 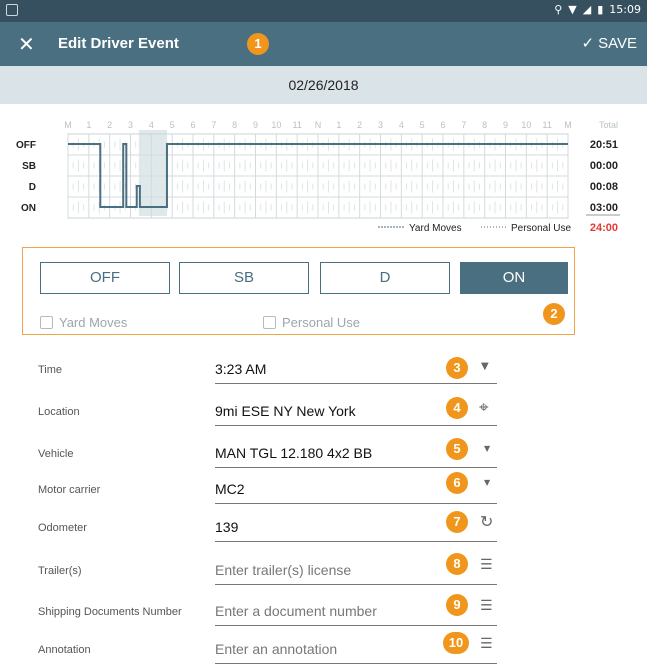 I want to click on trailers-row: Trailer(s) Enter trailer(s) license 8 ☰, so click(x=323, y=570).